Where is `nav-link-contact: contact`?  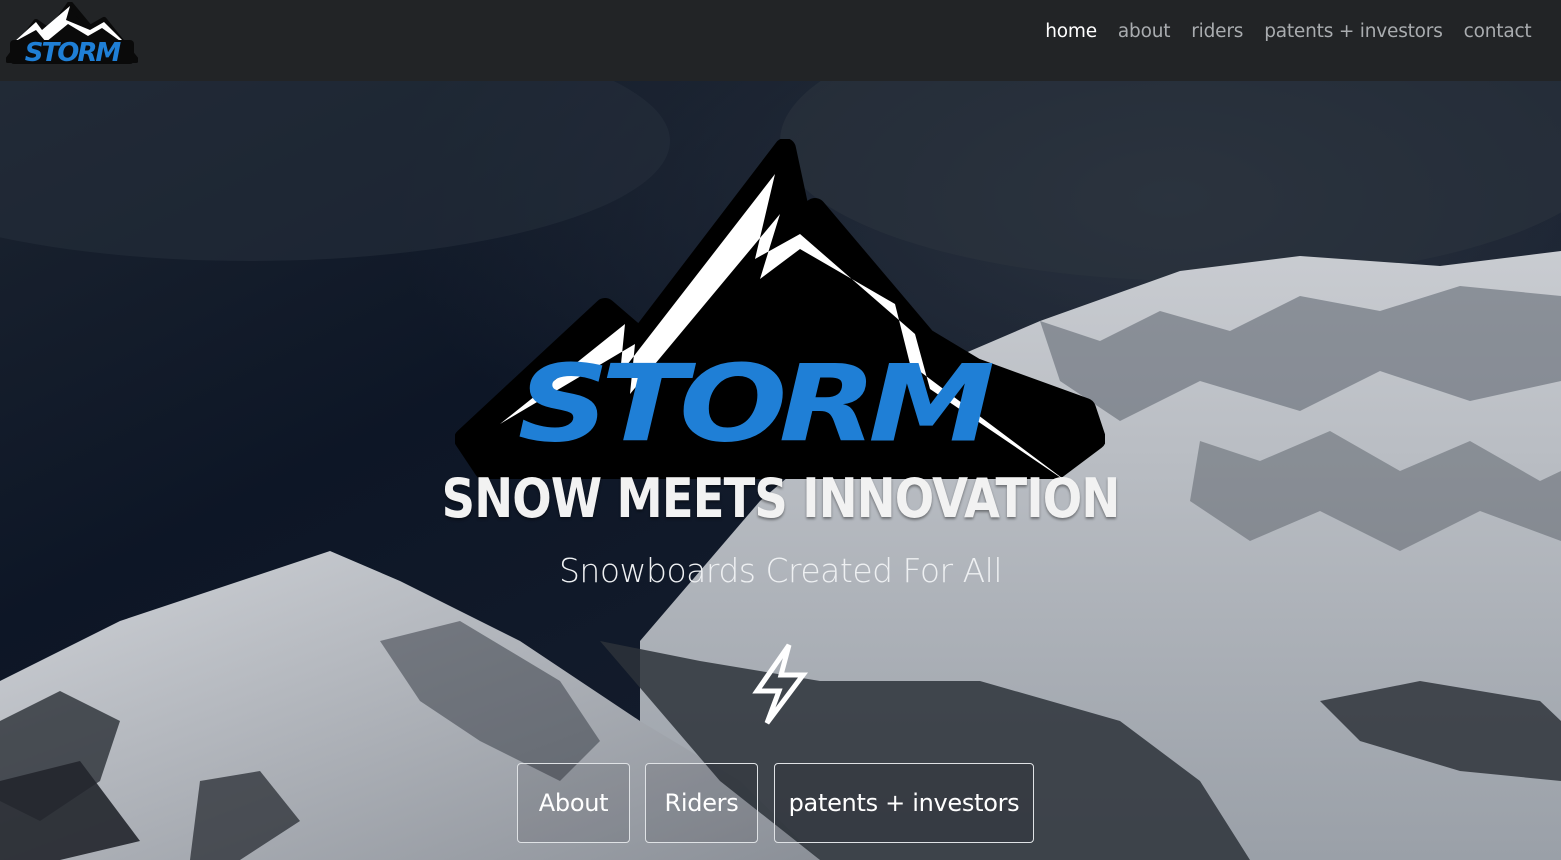 nav-link-contact: contact is located at coordinates (1497, 32).